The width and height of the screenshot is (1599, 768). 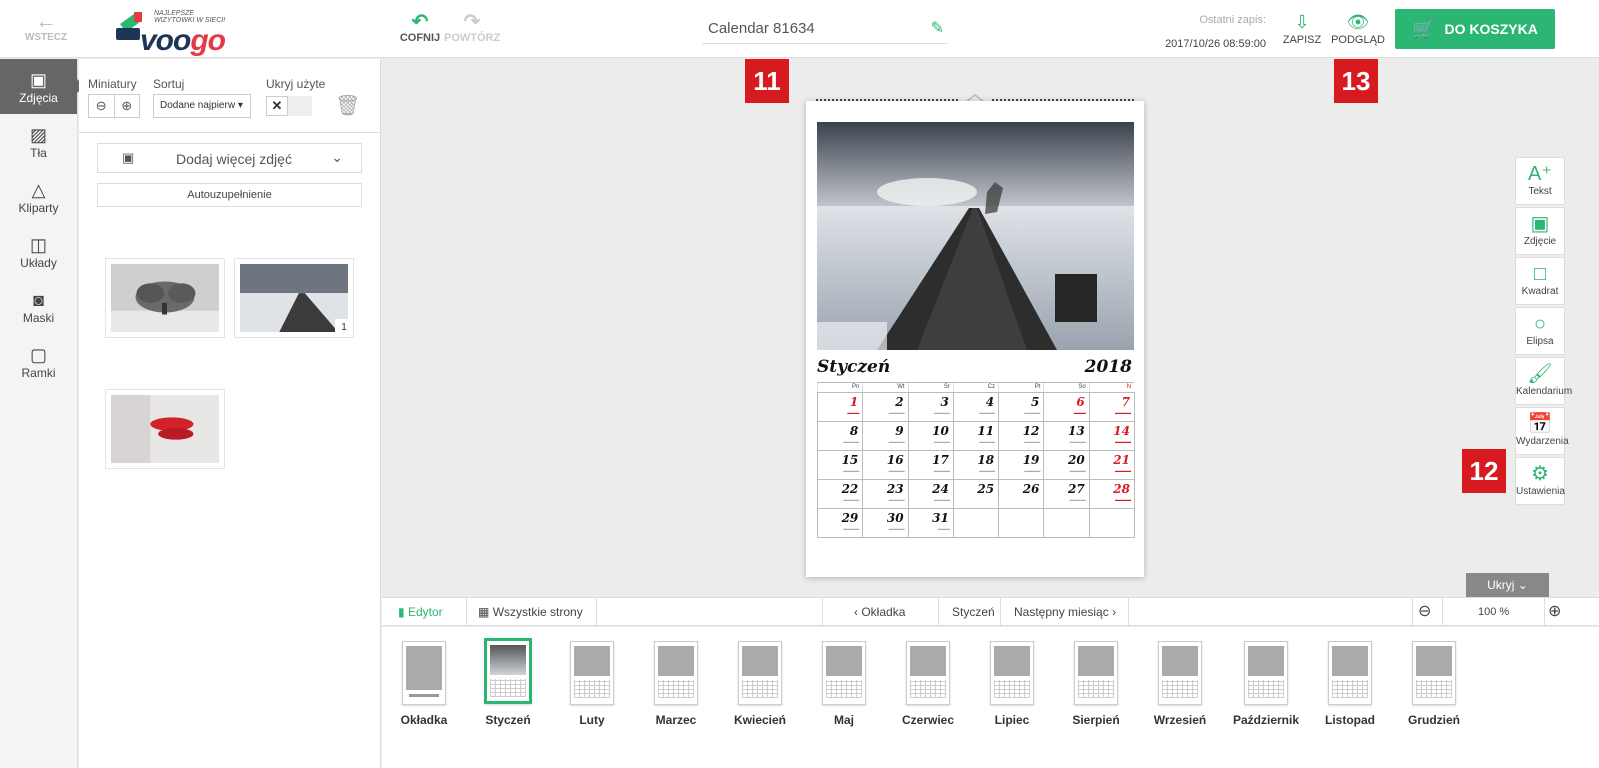 What do you see at coordinates (937, 28) in the screenshot?
I see `pencil-icon: ✎` at bounding box center [937, 28].